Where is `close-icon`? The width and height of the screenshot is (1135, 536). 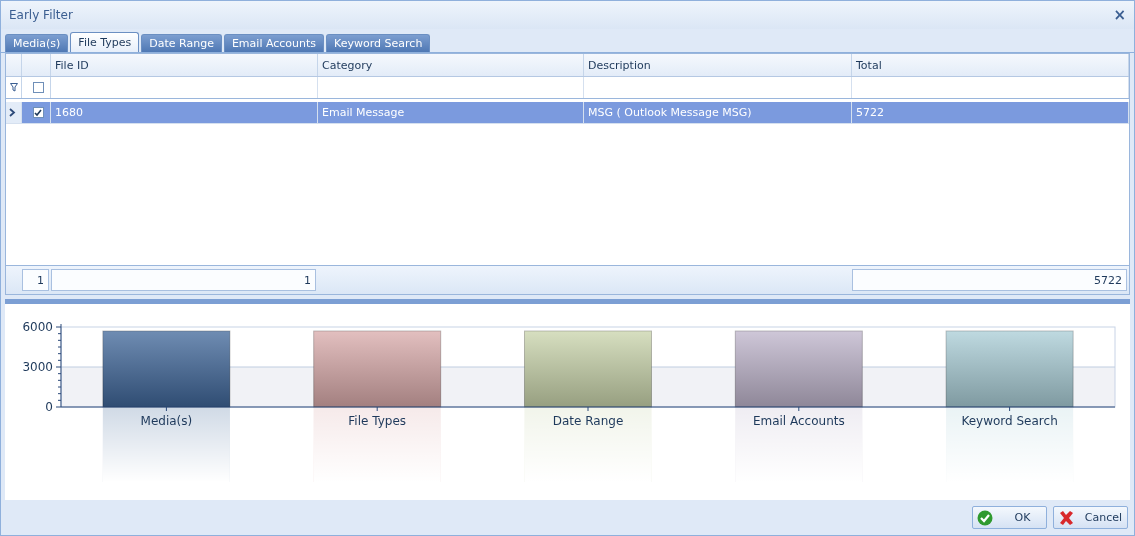
close-icon is located at coordinates (1066, 517).